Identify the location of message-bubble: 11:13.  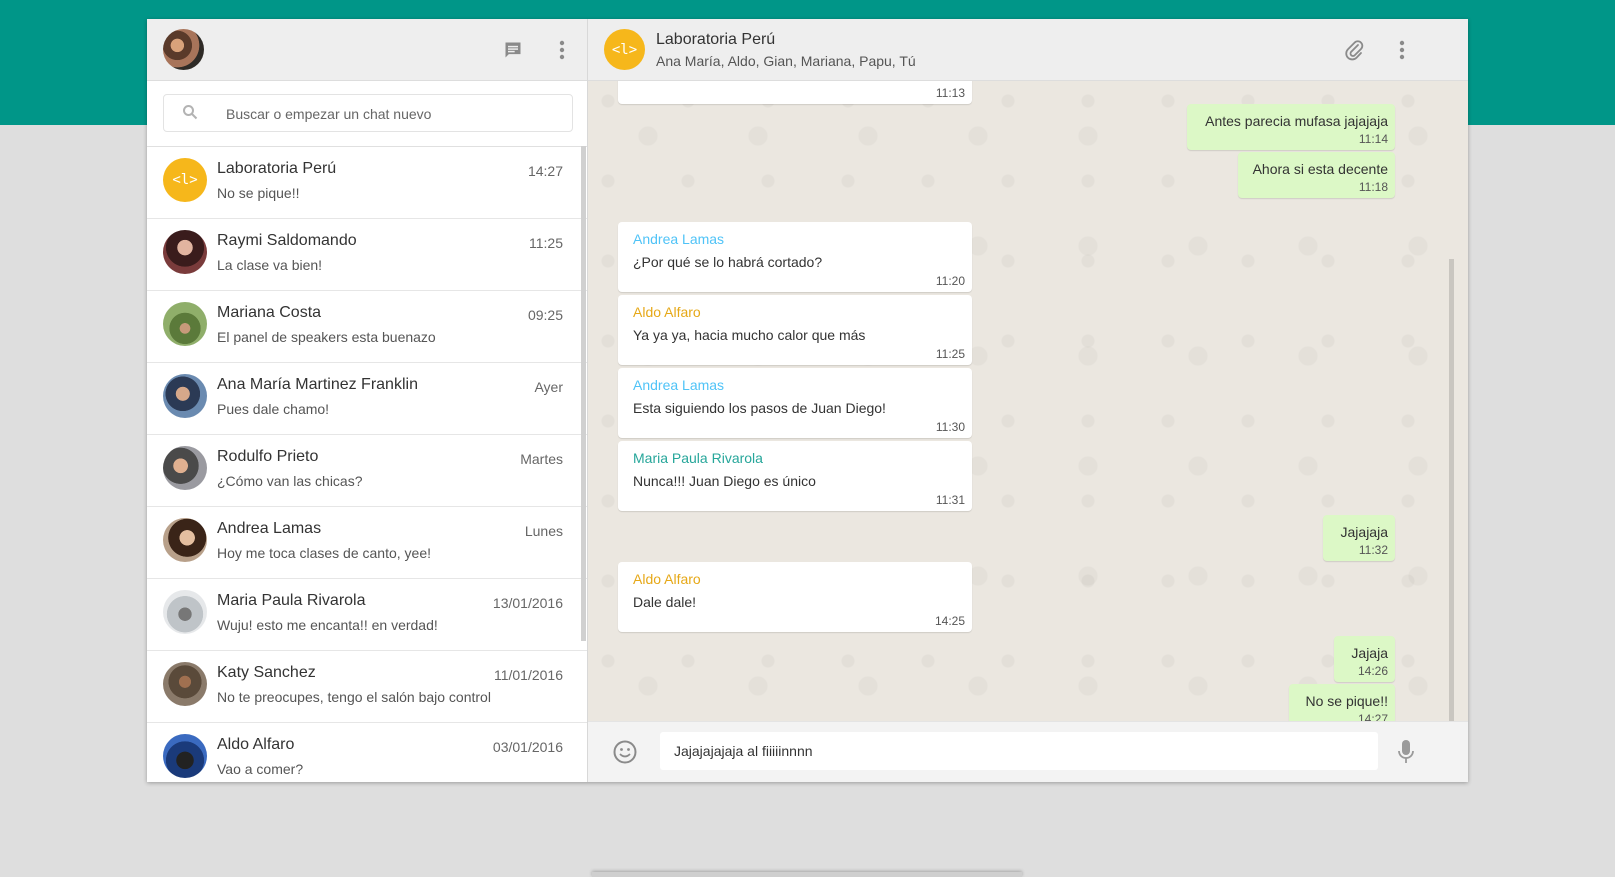
(795, 92).